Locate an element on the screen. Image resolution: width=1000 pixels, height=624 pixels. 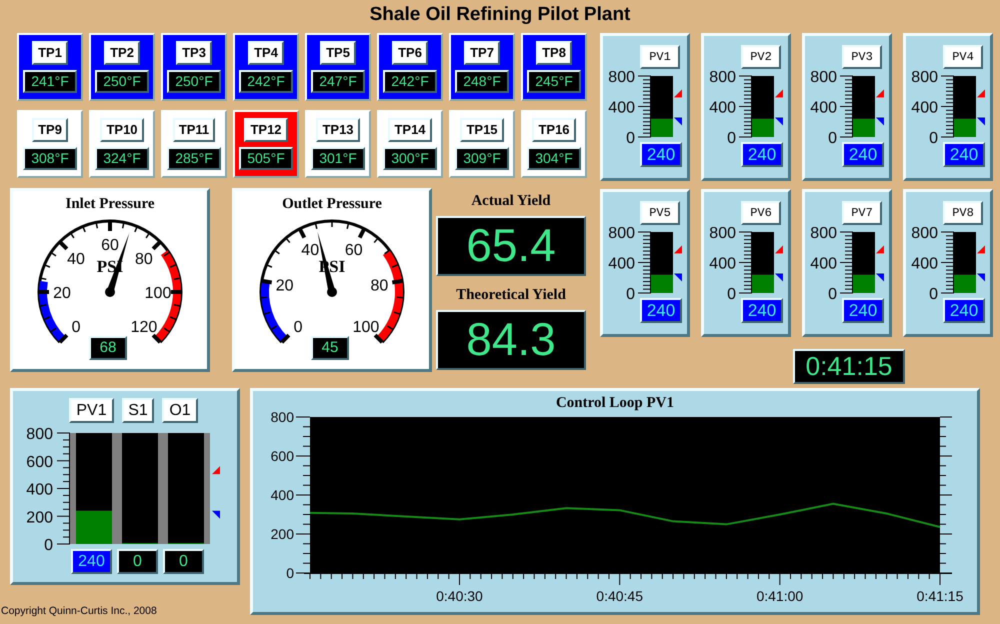
axis-label: 0:41:00 is located at coordinates (780, 596).